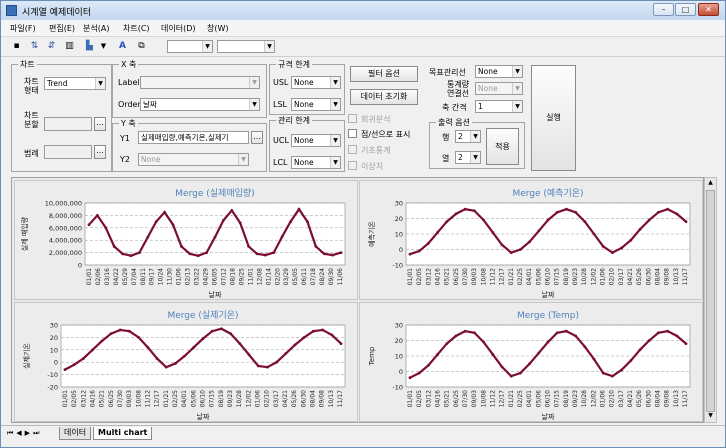 This screenshot has width=726, height=448. Describe the element at coordinates (710, 416) in the screenshot. I see `scroll-down-icon: ▼` at that location.